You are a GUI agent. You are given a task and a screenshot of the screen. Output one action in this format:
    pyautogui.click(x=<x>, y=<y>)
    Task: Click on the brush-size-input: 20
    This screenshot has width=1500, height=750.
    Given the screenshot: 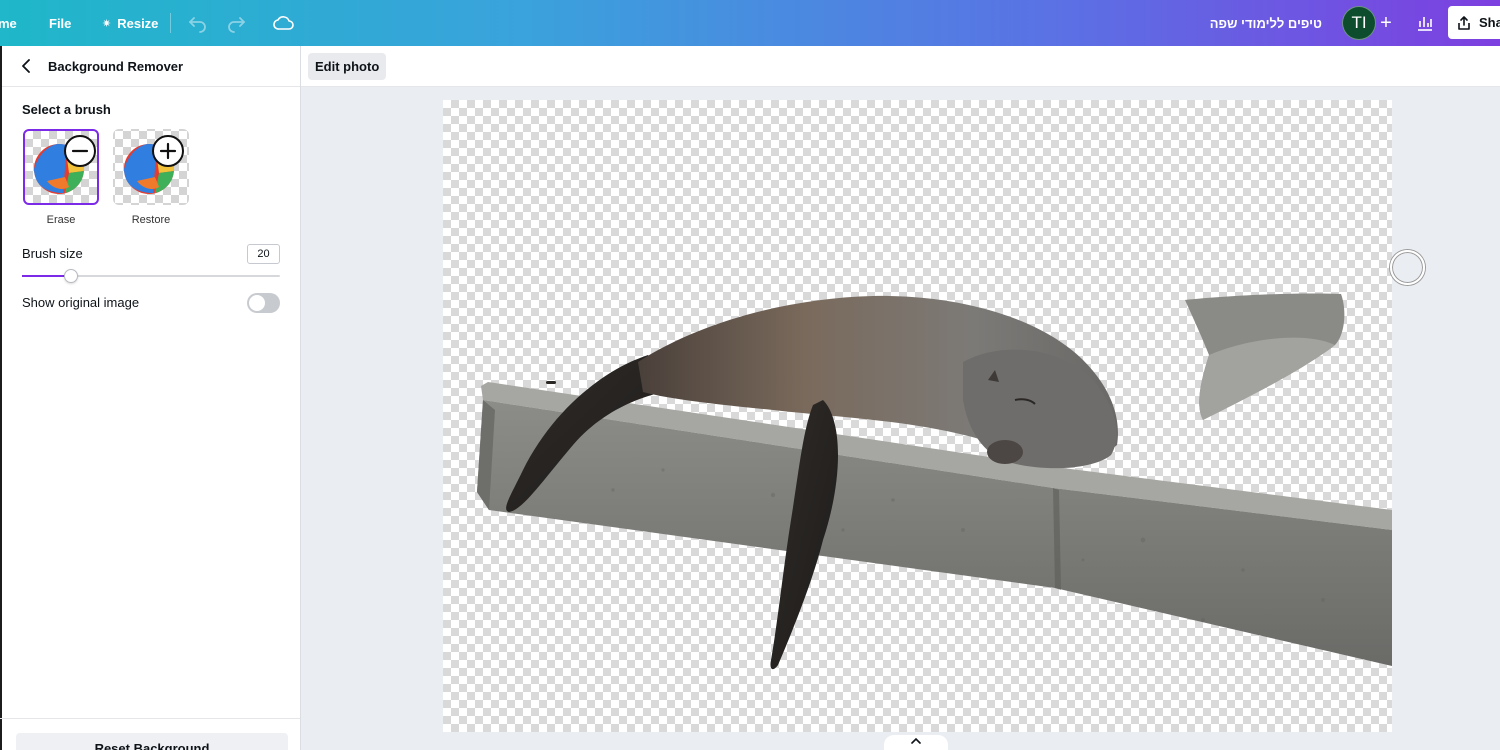 What is the action you would take?
    pyautogui.click(x=263, y=254)
    